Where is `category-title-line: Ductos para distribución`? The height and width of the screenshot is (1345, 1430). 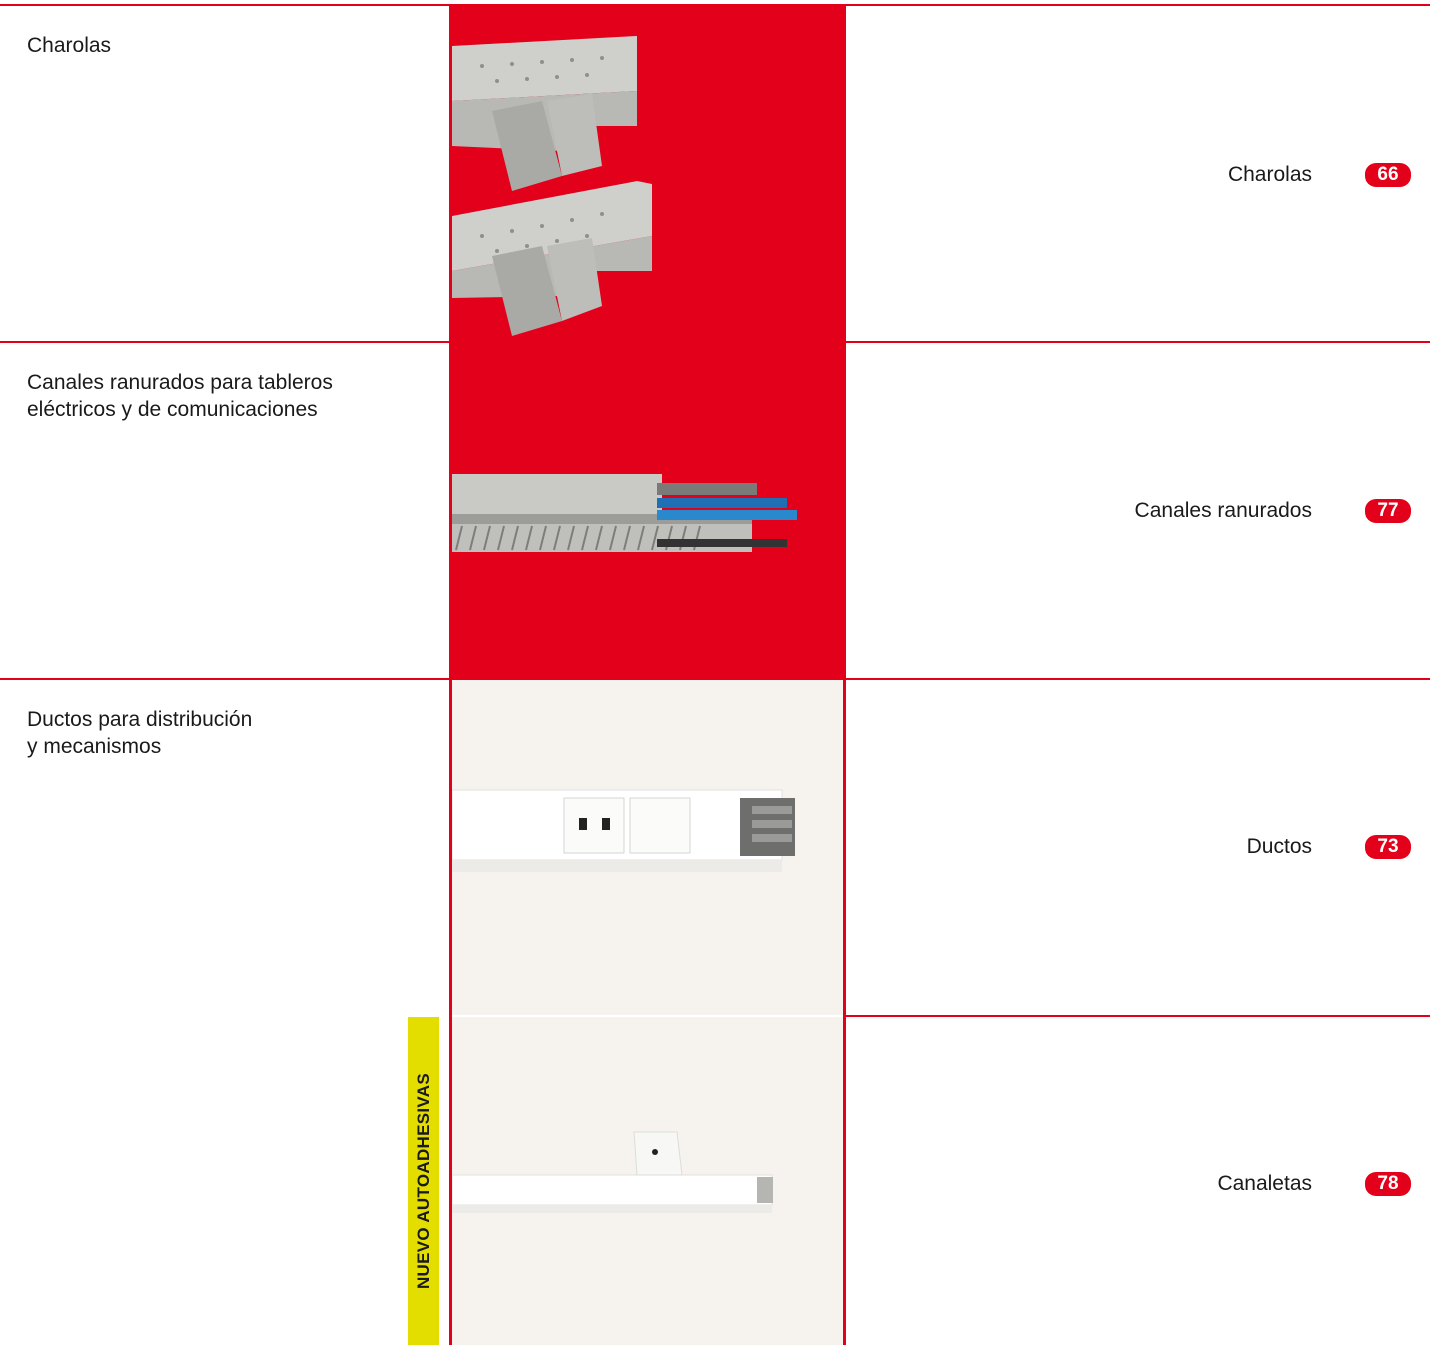
category-title-line: Ductos para distribución is located at coordinates (140, 719).